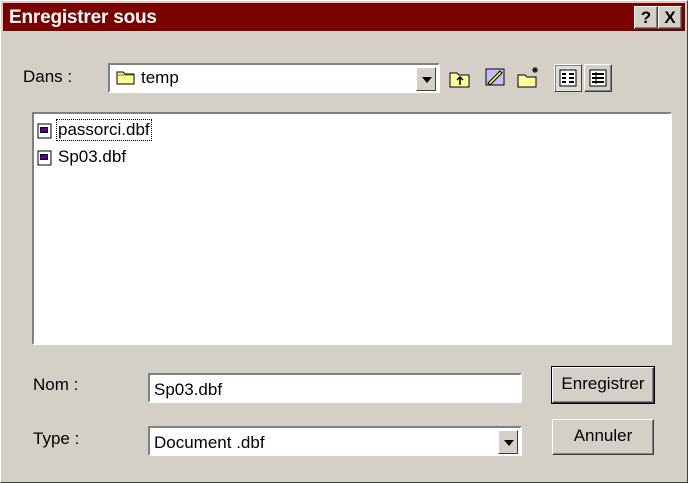 The image size is (688, 483). Describe the element at coordinates (48, 76) in the screenshot. I see `location-label: Dans :` at that location.